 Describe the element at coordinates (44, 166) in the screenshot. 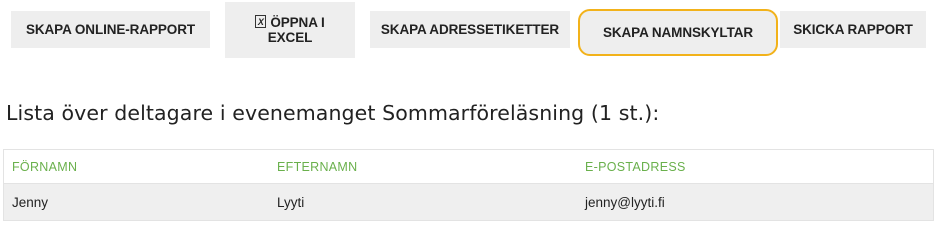

I see `column-header-first-name: FÖRNAMN` at that location.